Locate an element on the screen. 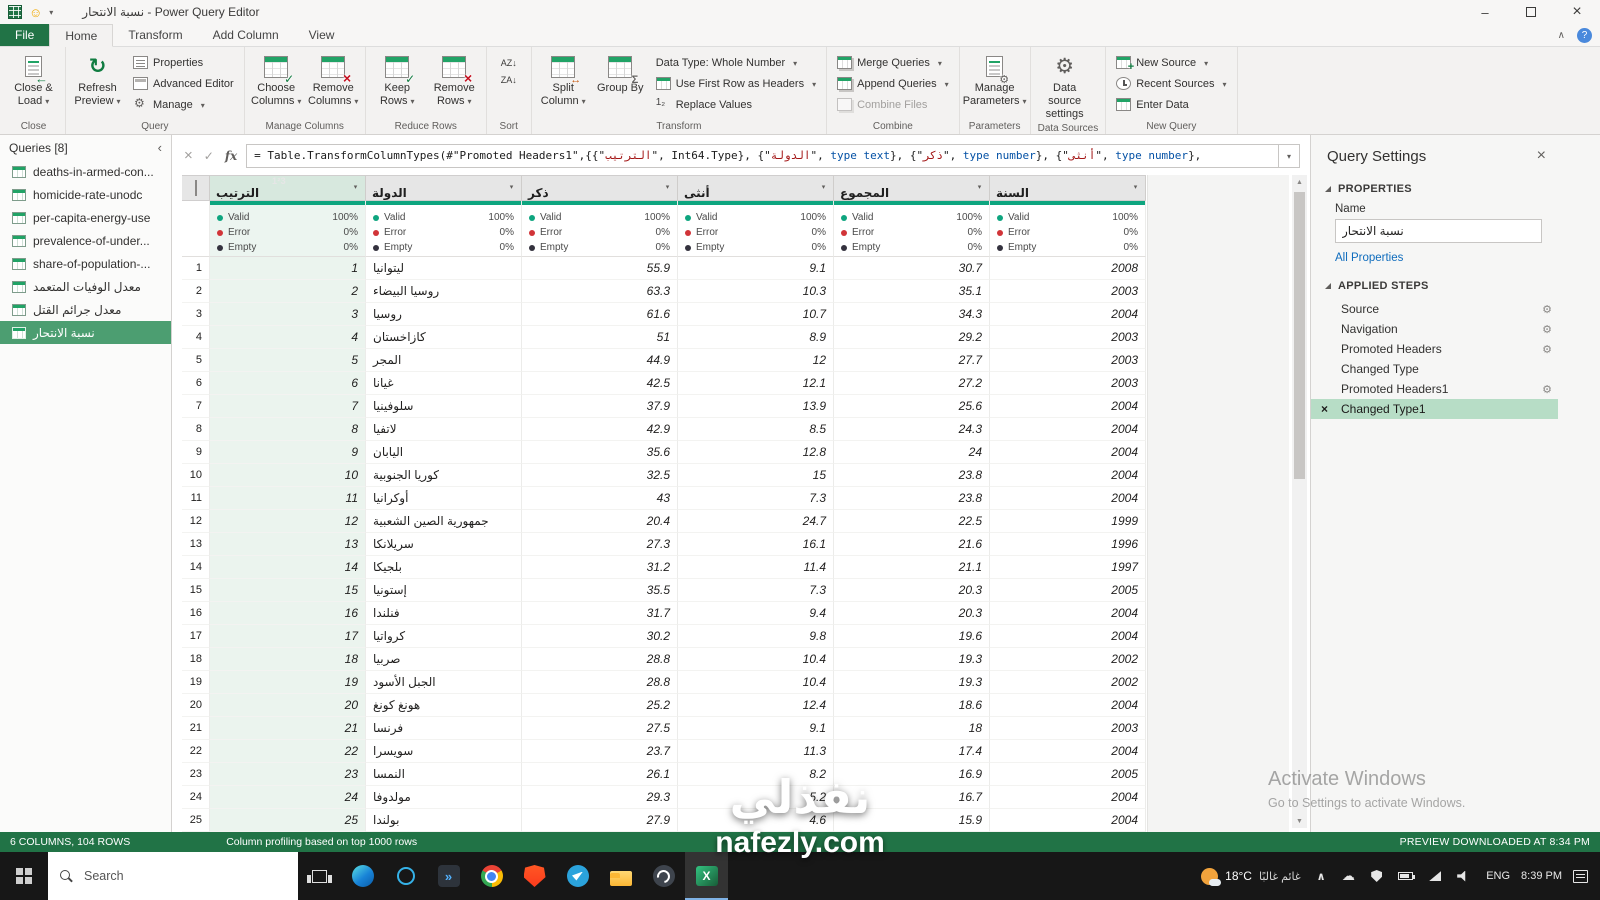 The height and width of the screenshot is (900, 1600). cell: ليتوانيا is located at coordinates (444, 268).